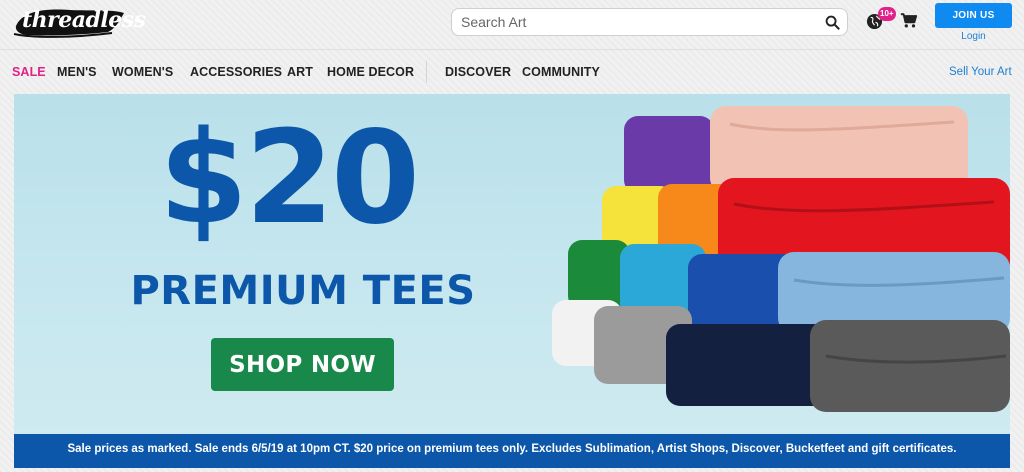 The image size is (1024, 472). I want to click on hero-price: $20, so click(289, 178).